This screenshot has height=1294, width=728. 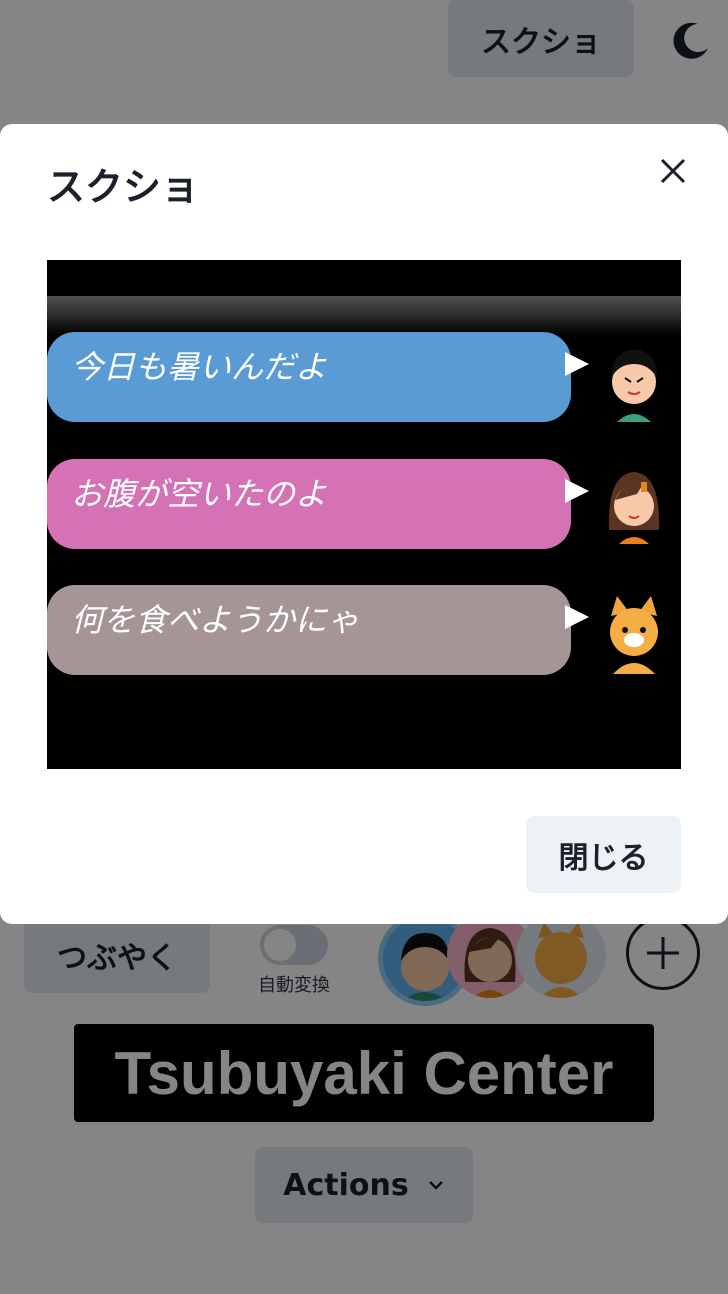 What do you see at coordinates (634, 508) in the screenshot?
I see `girl-face-icon` at bounding box center [634, 508].